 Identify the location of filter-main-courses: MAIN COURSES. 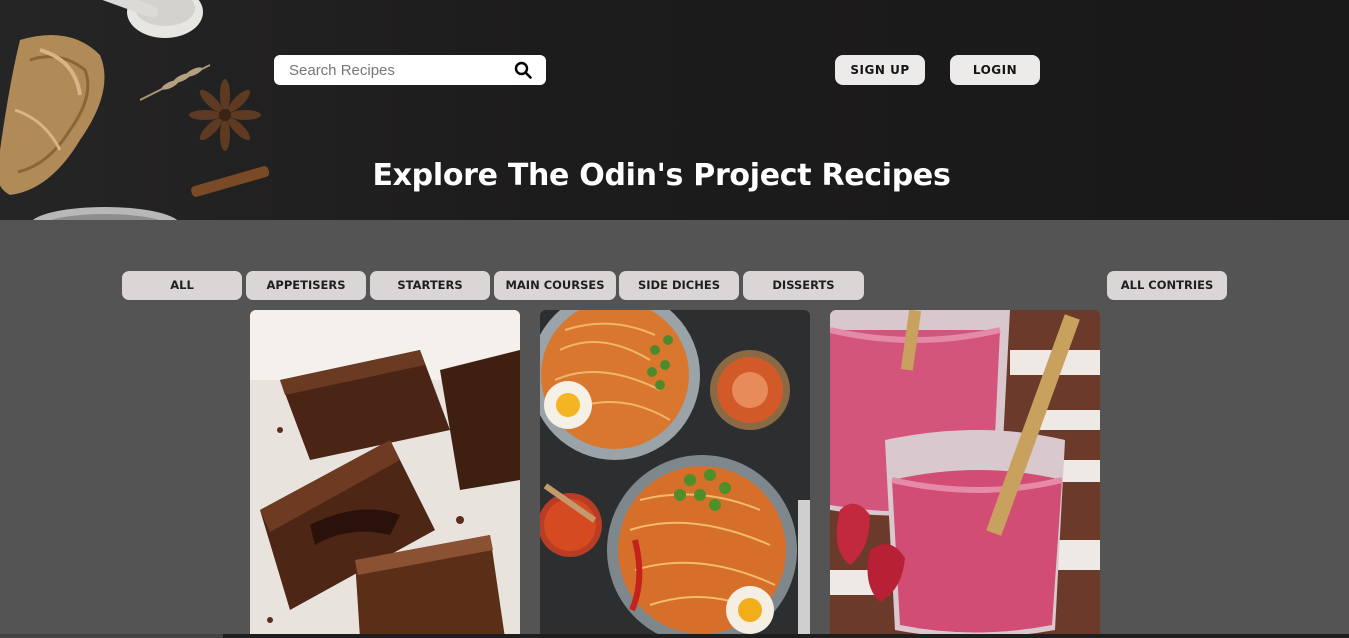
(555, 285).